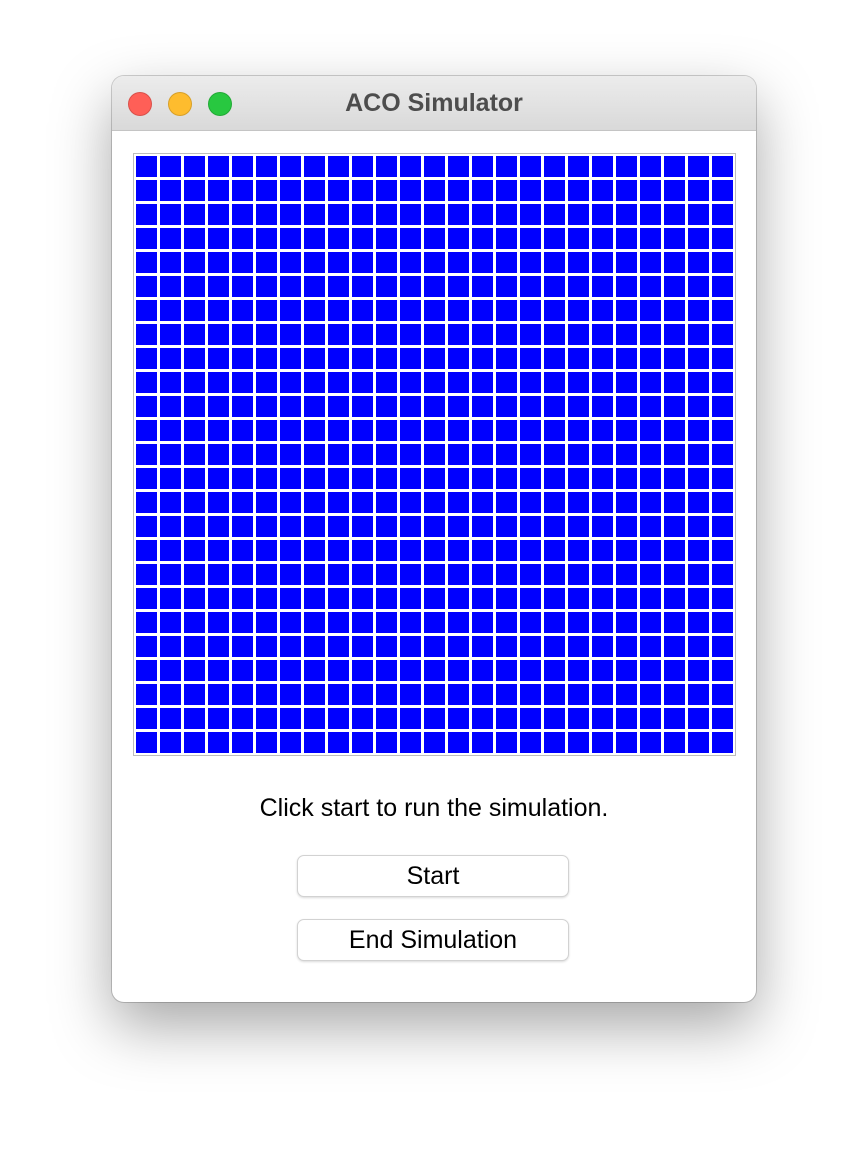  I want to click on start-button: Start, so click(433, 876).